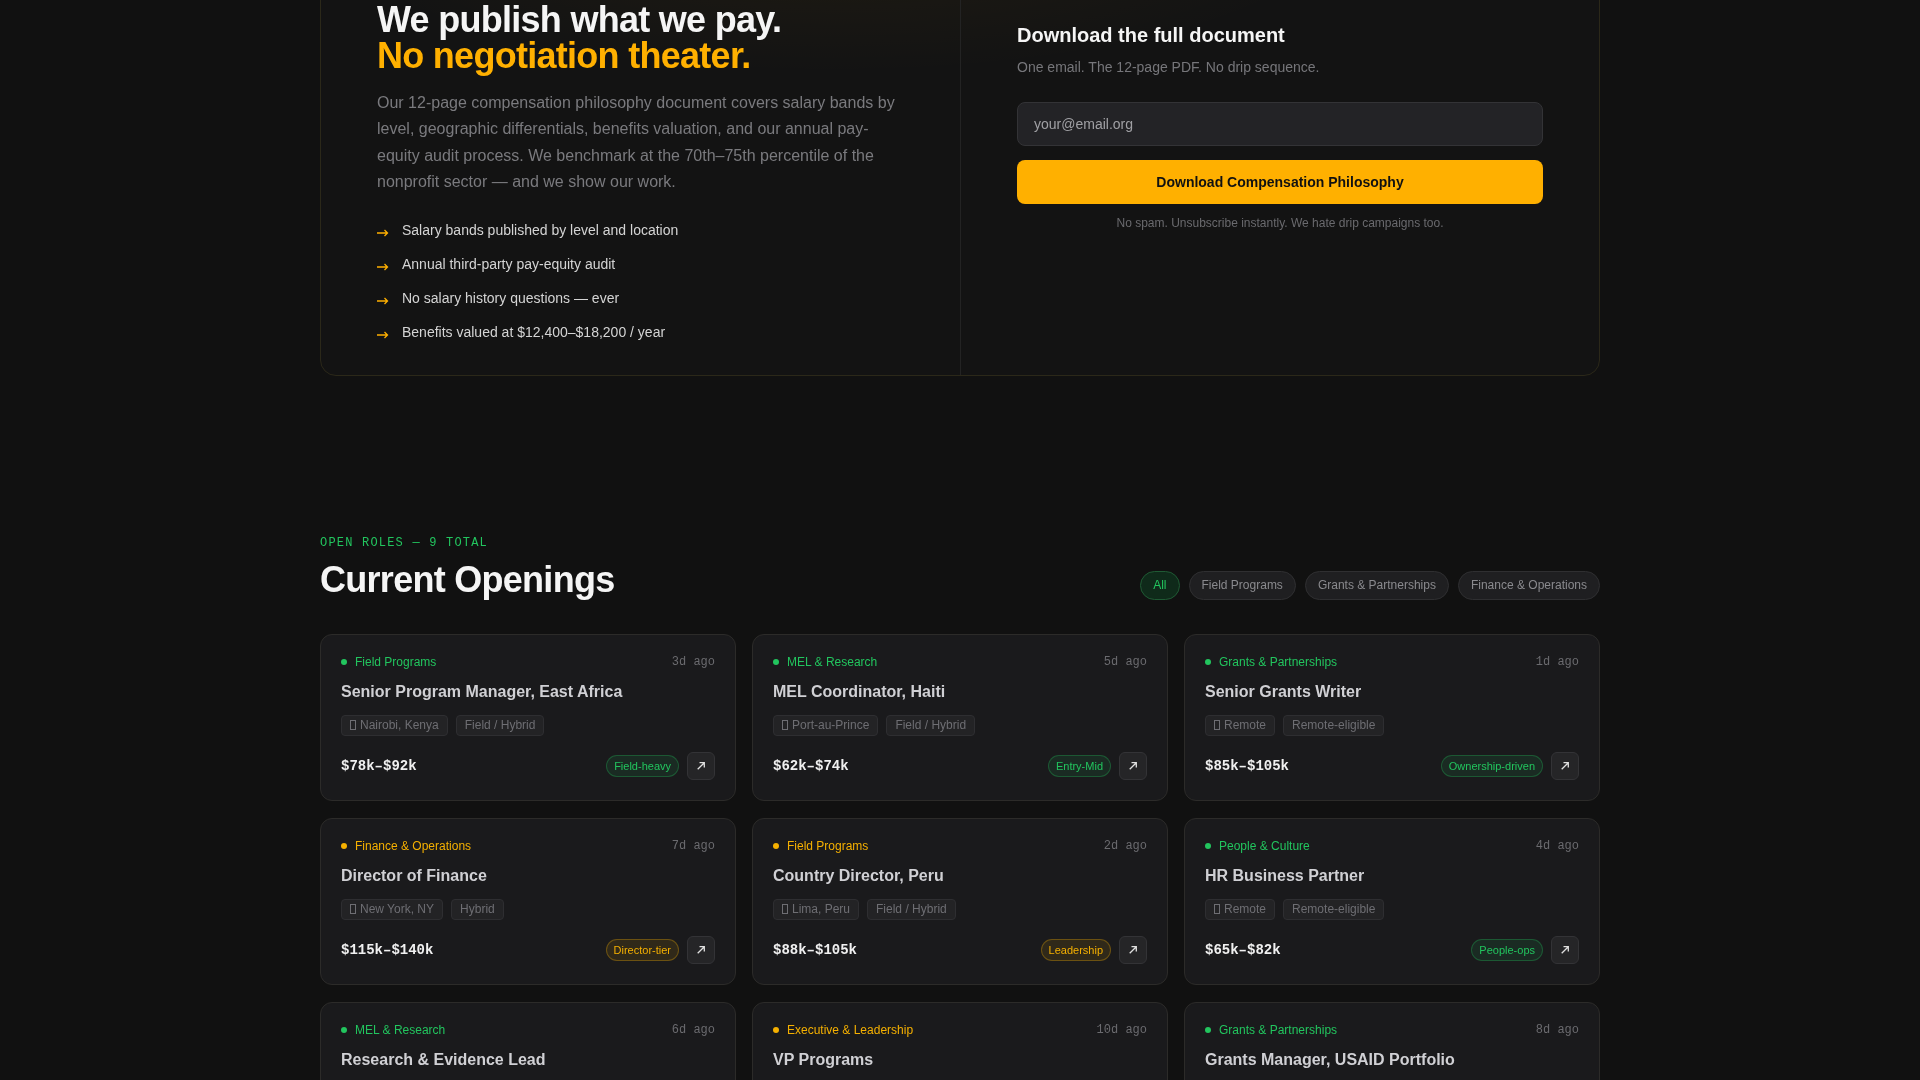  What do you see at coordinates (1376, 585) in the screenshot?
I see `filter-pill: Grants & Partnerships` at bounding box center [1376, 585].